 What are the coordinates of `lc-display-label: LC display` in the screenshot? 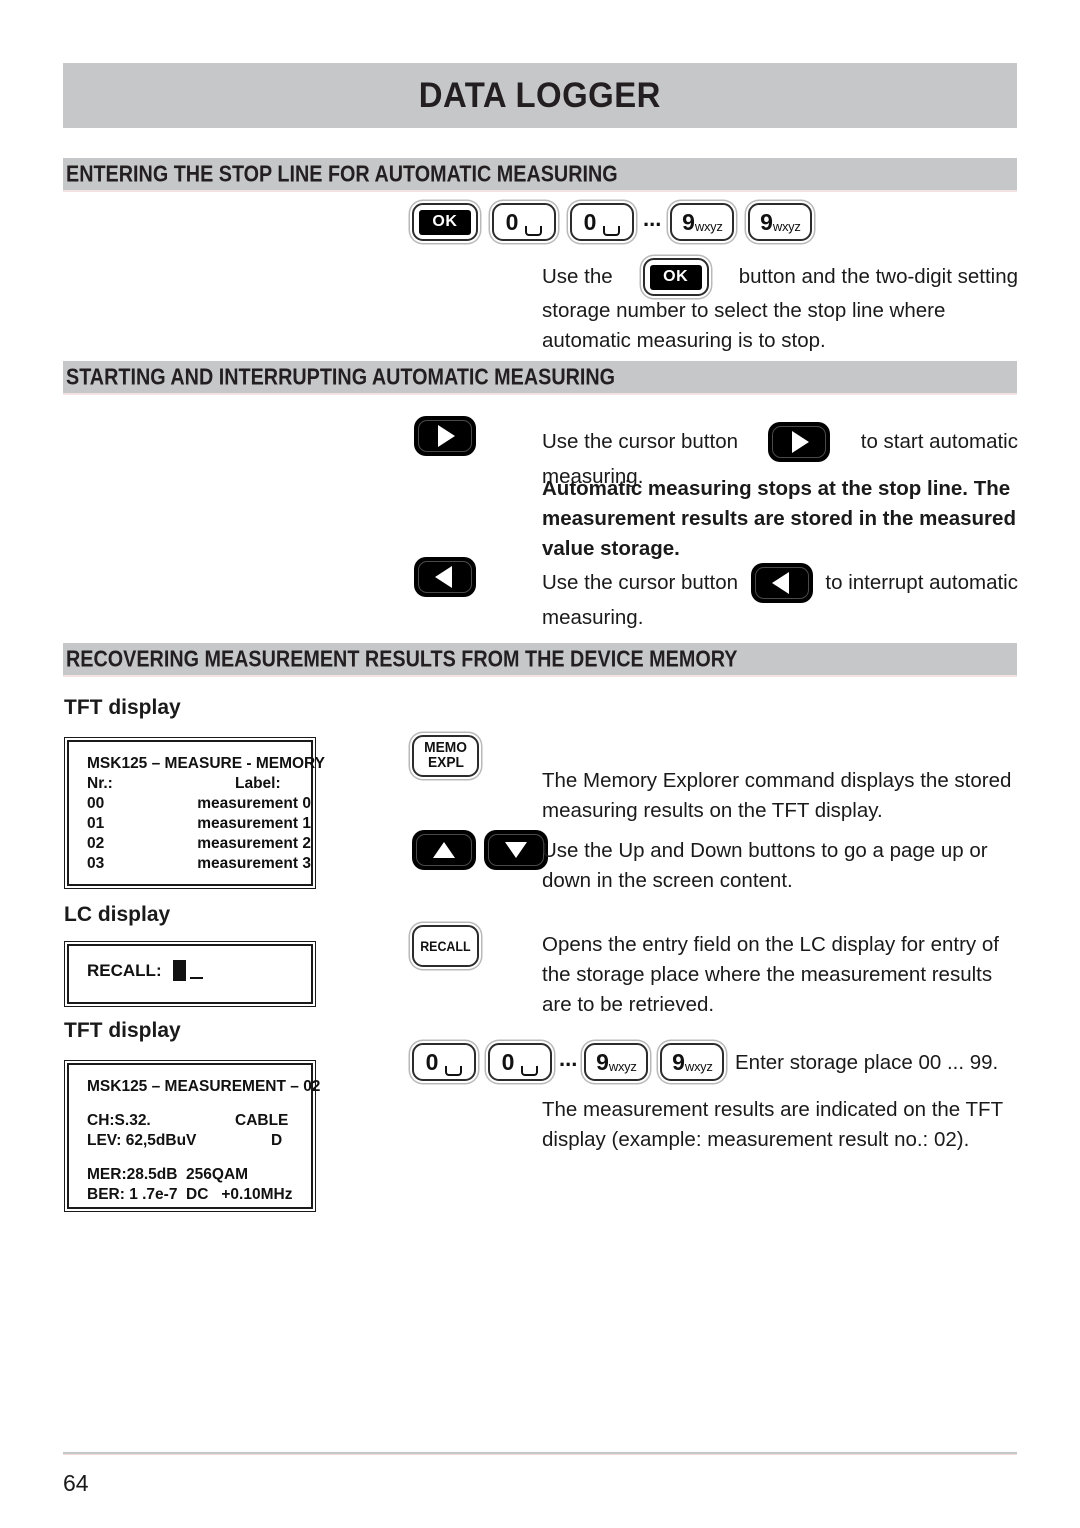 It's located at (117, 914).